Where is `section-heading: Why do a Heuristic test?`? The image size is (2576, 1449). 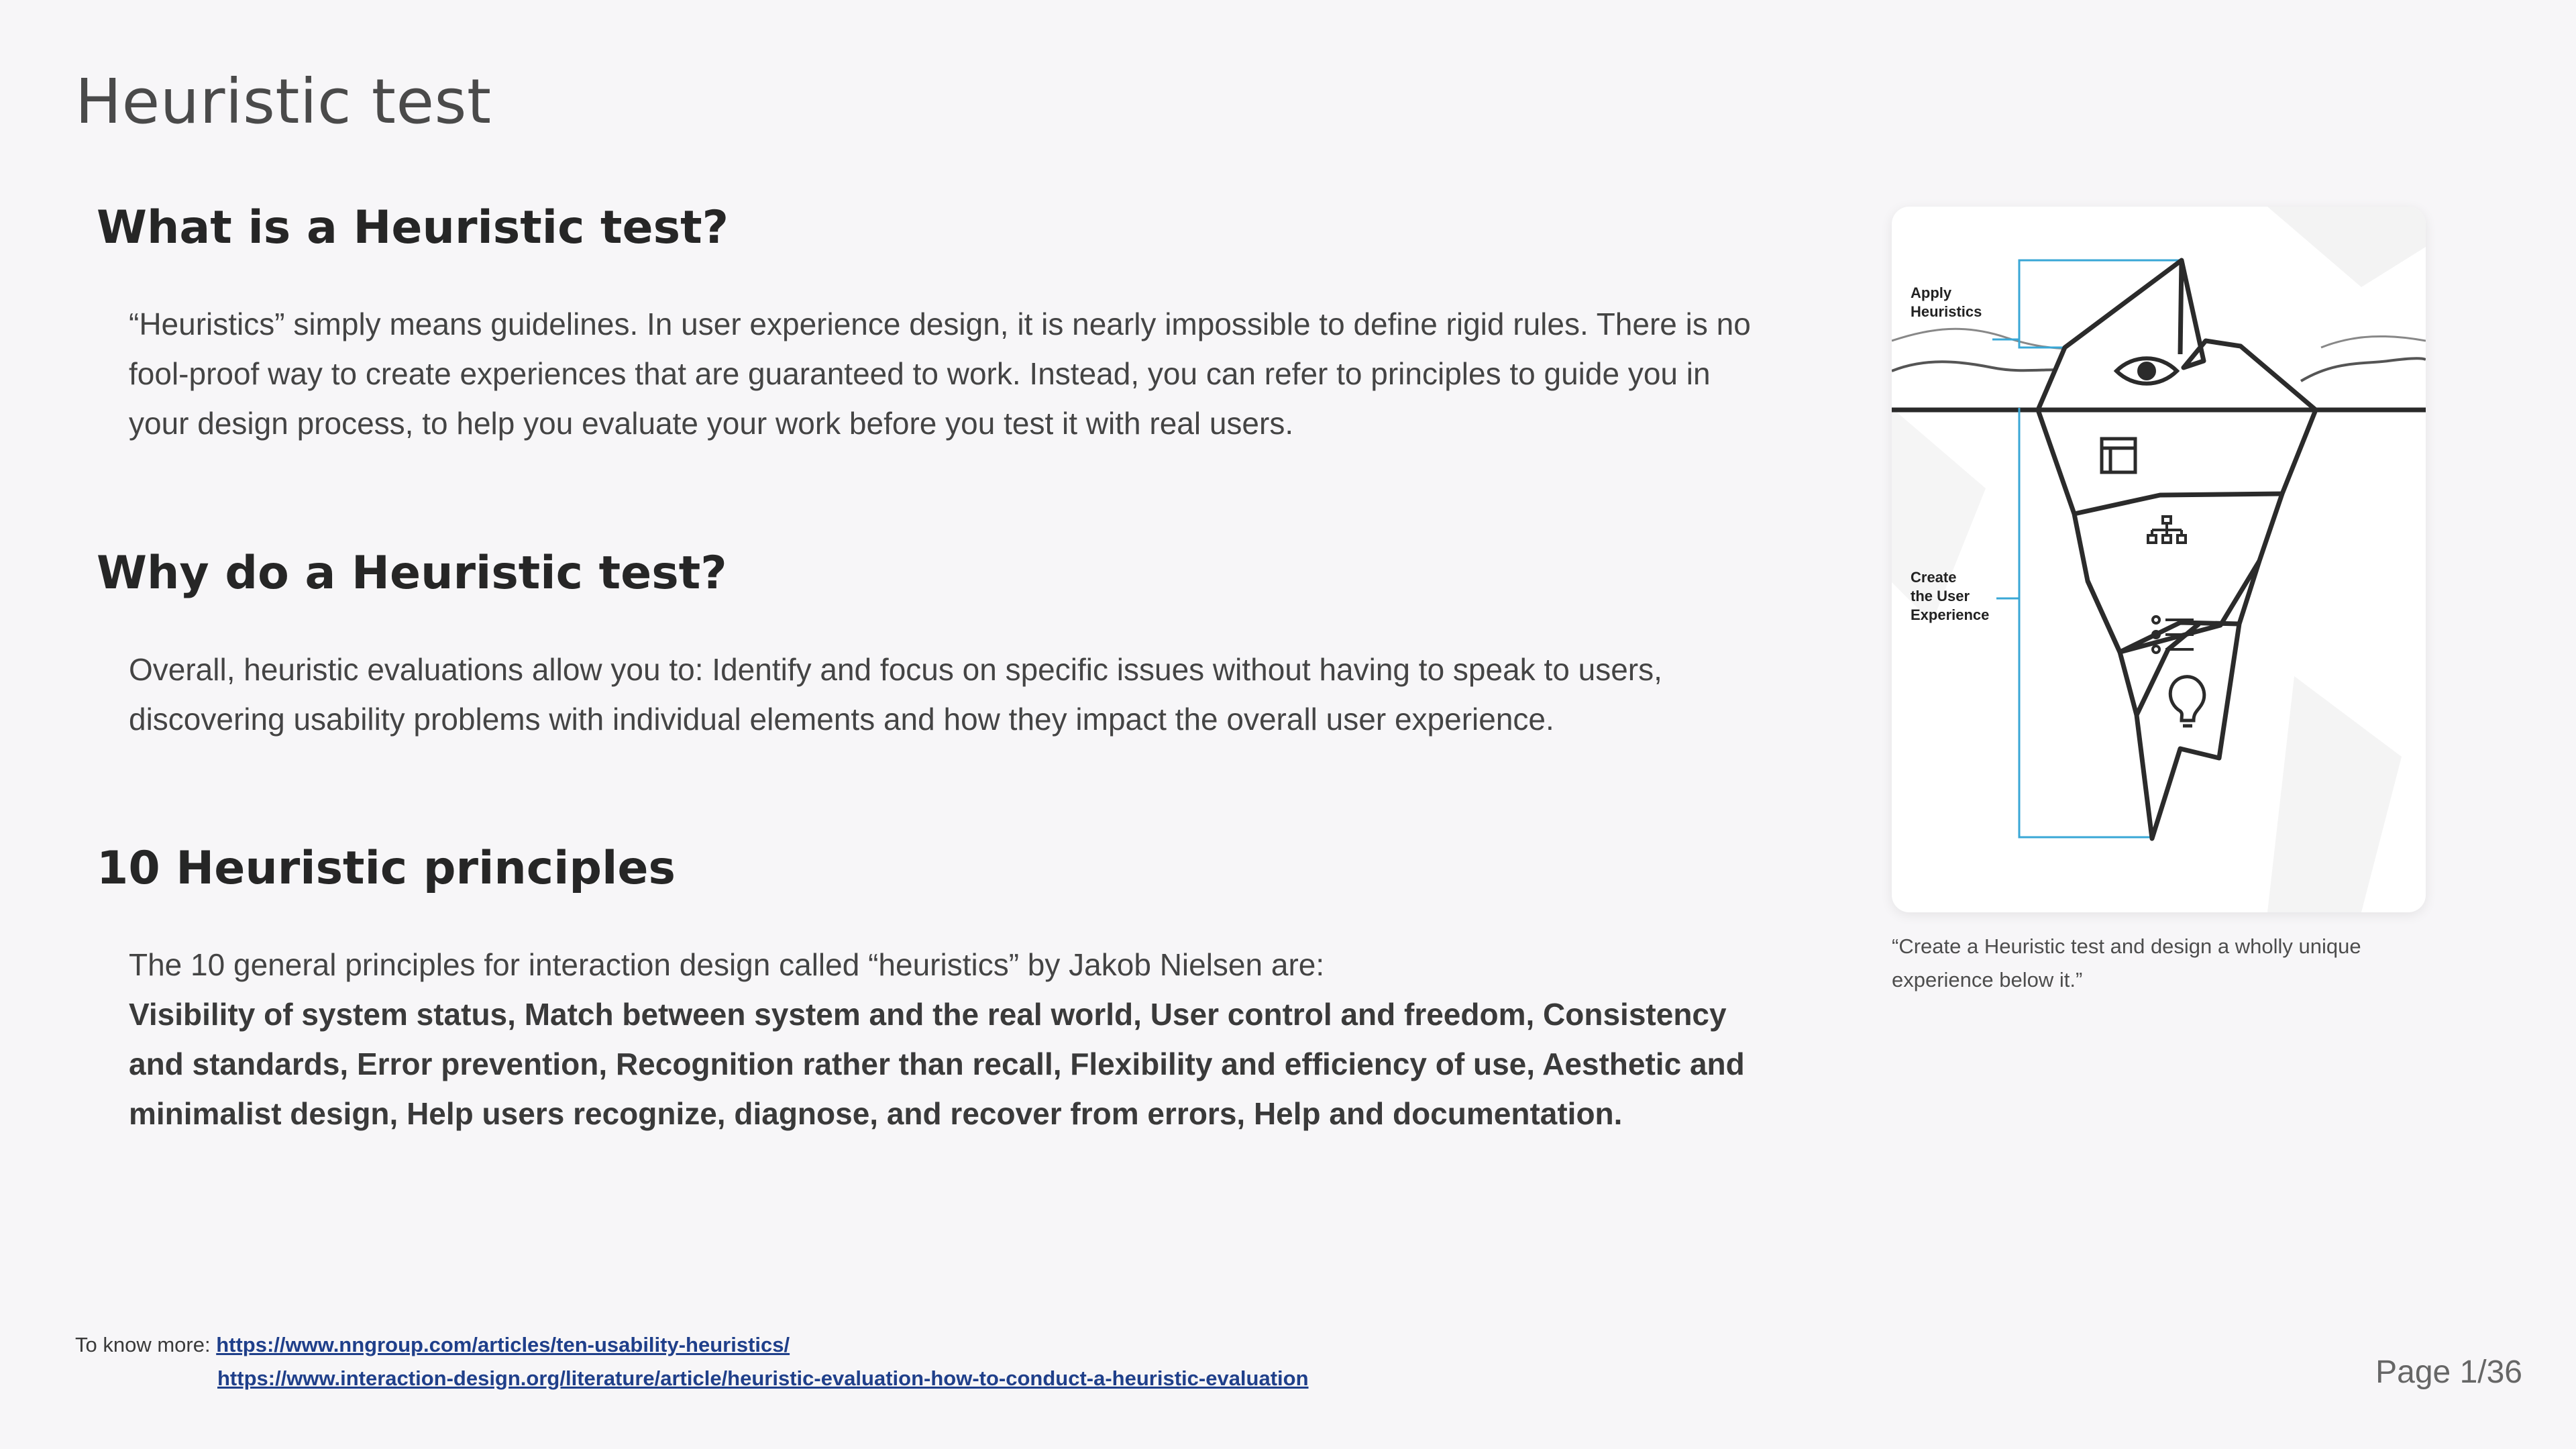 section-heading: Why do a Heuristic test? is located at coordinates (412, 573).